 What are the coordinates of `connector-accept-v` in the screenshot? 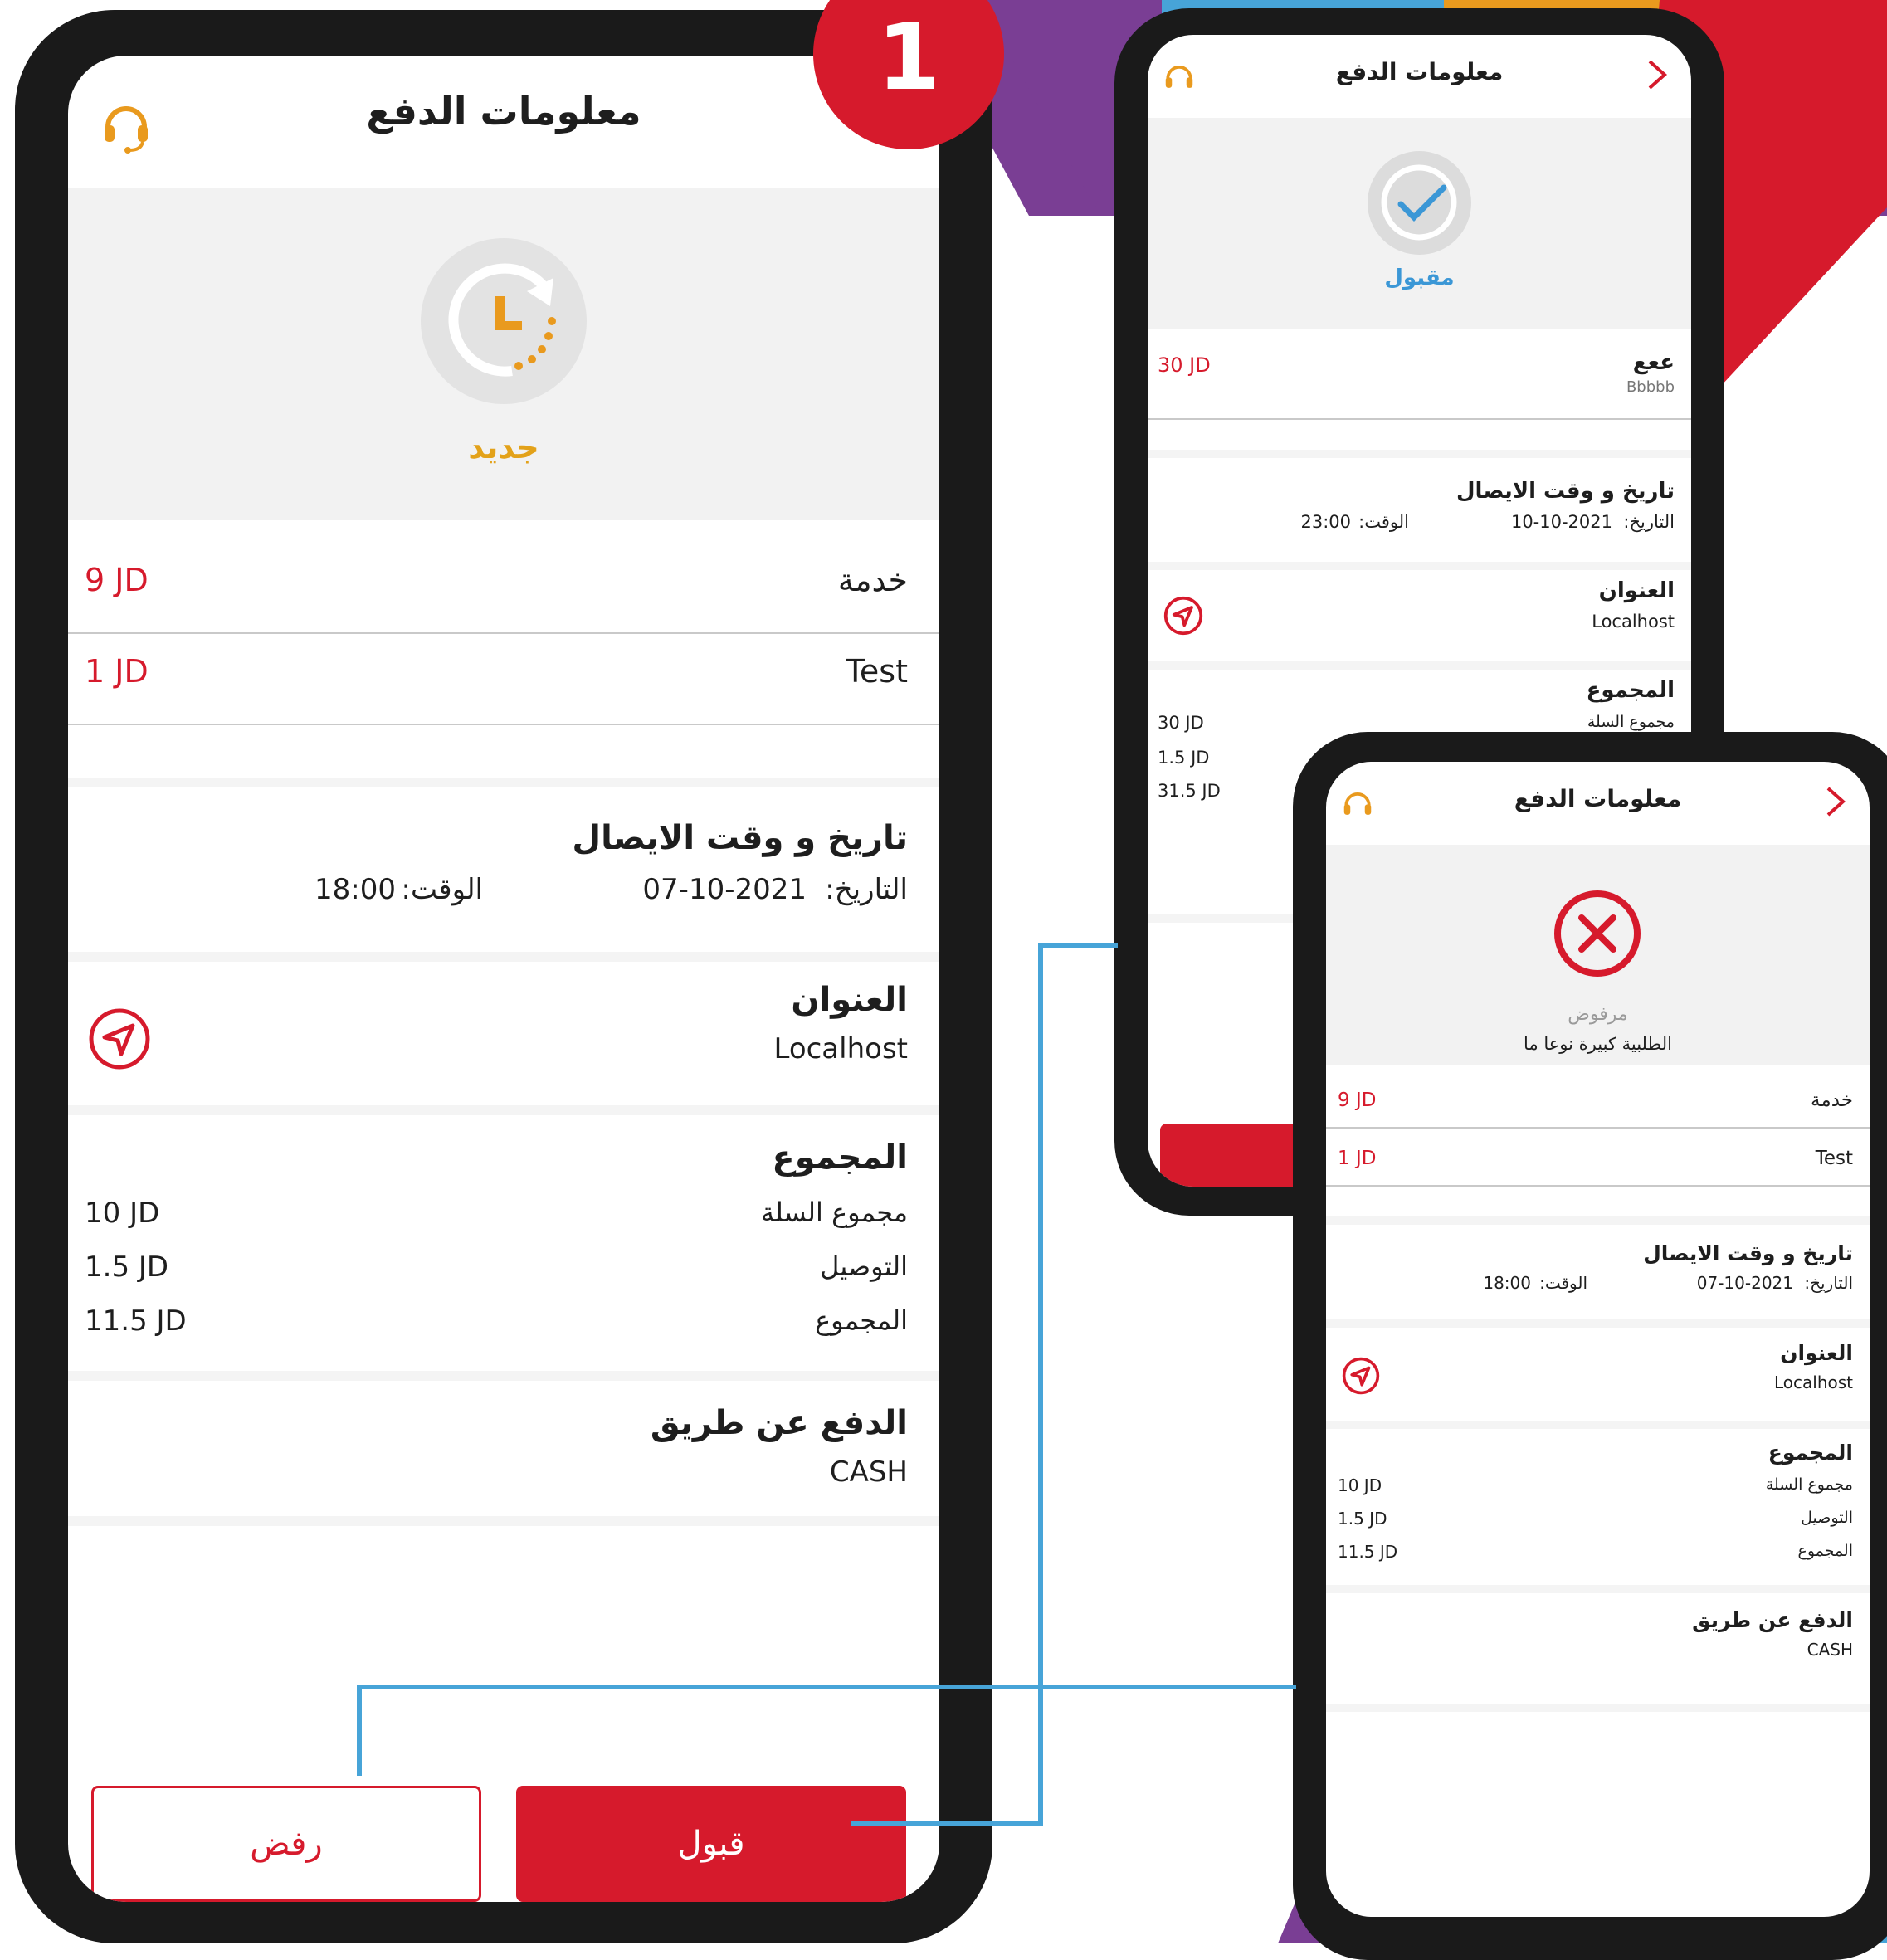 It's located at (1040, 1384).